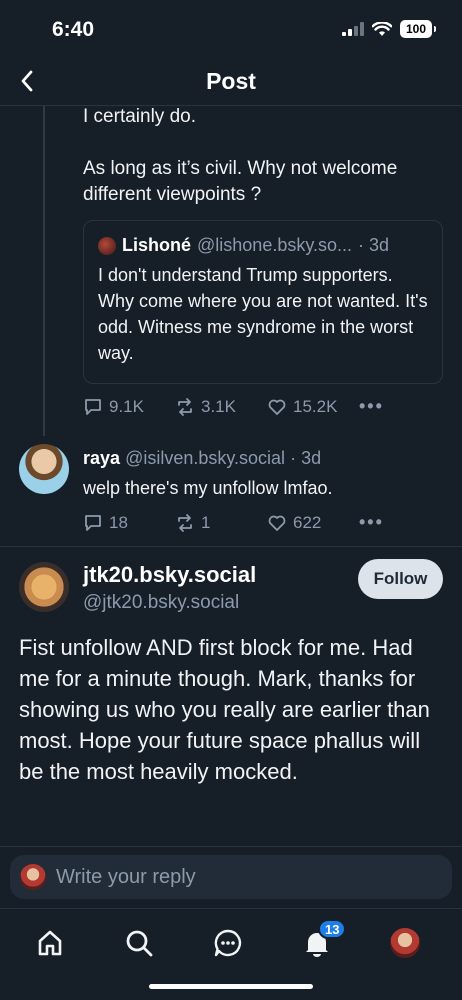  What do you see at coordinates (218, 406) in the screenshot?
I see `repost-count: 3.1K` at bounding box center [218, 406].